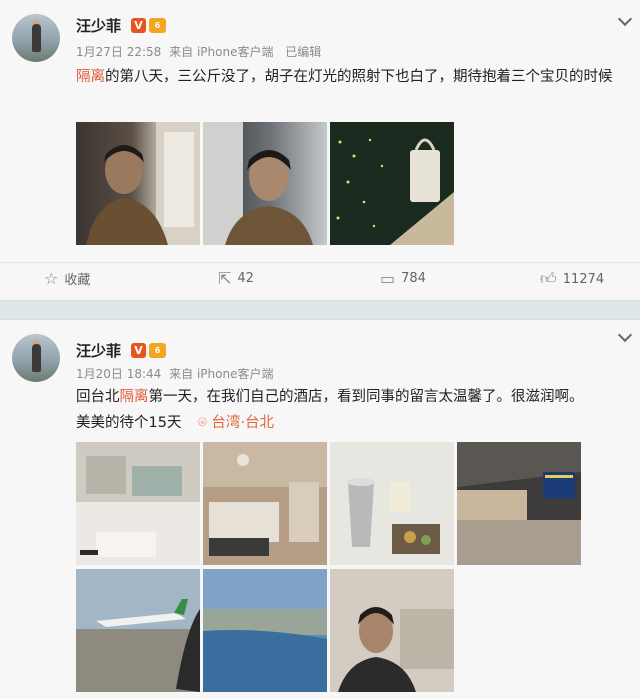  What do you see at coordinates (98, 397) in the screenshot?
I see `post-text-prefix: 回台北` at bounding box center [98, 397].